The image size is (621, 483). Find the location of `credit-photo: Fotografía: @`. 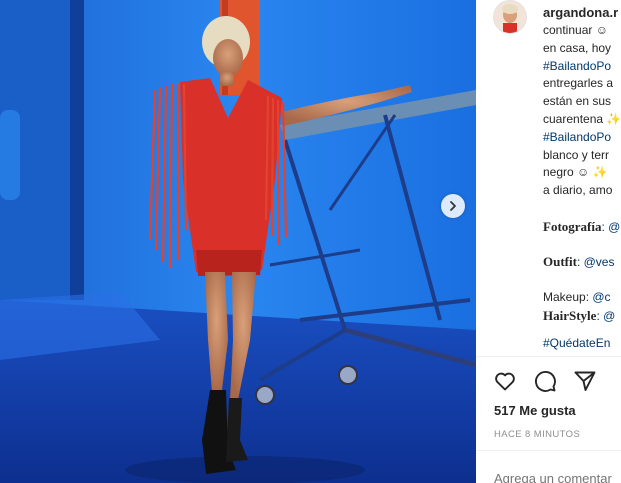

credit-photo: Fotografía: @ is located at coordinates (582, 227).